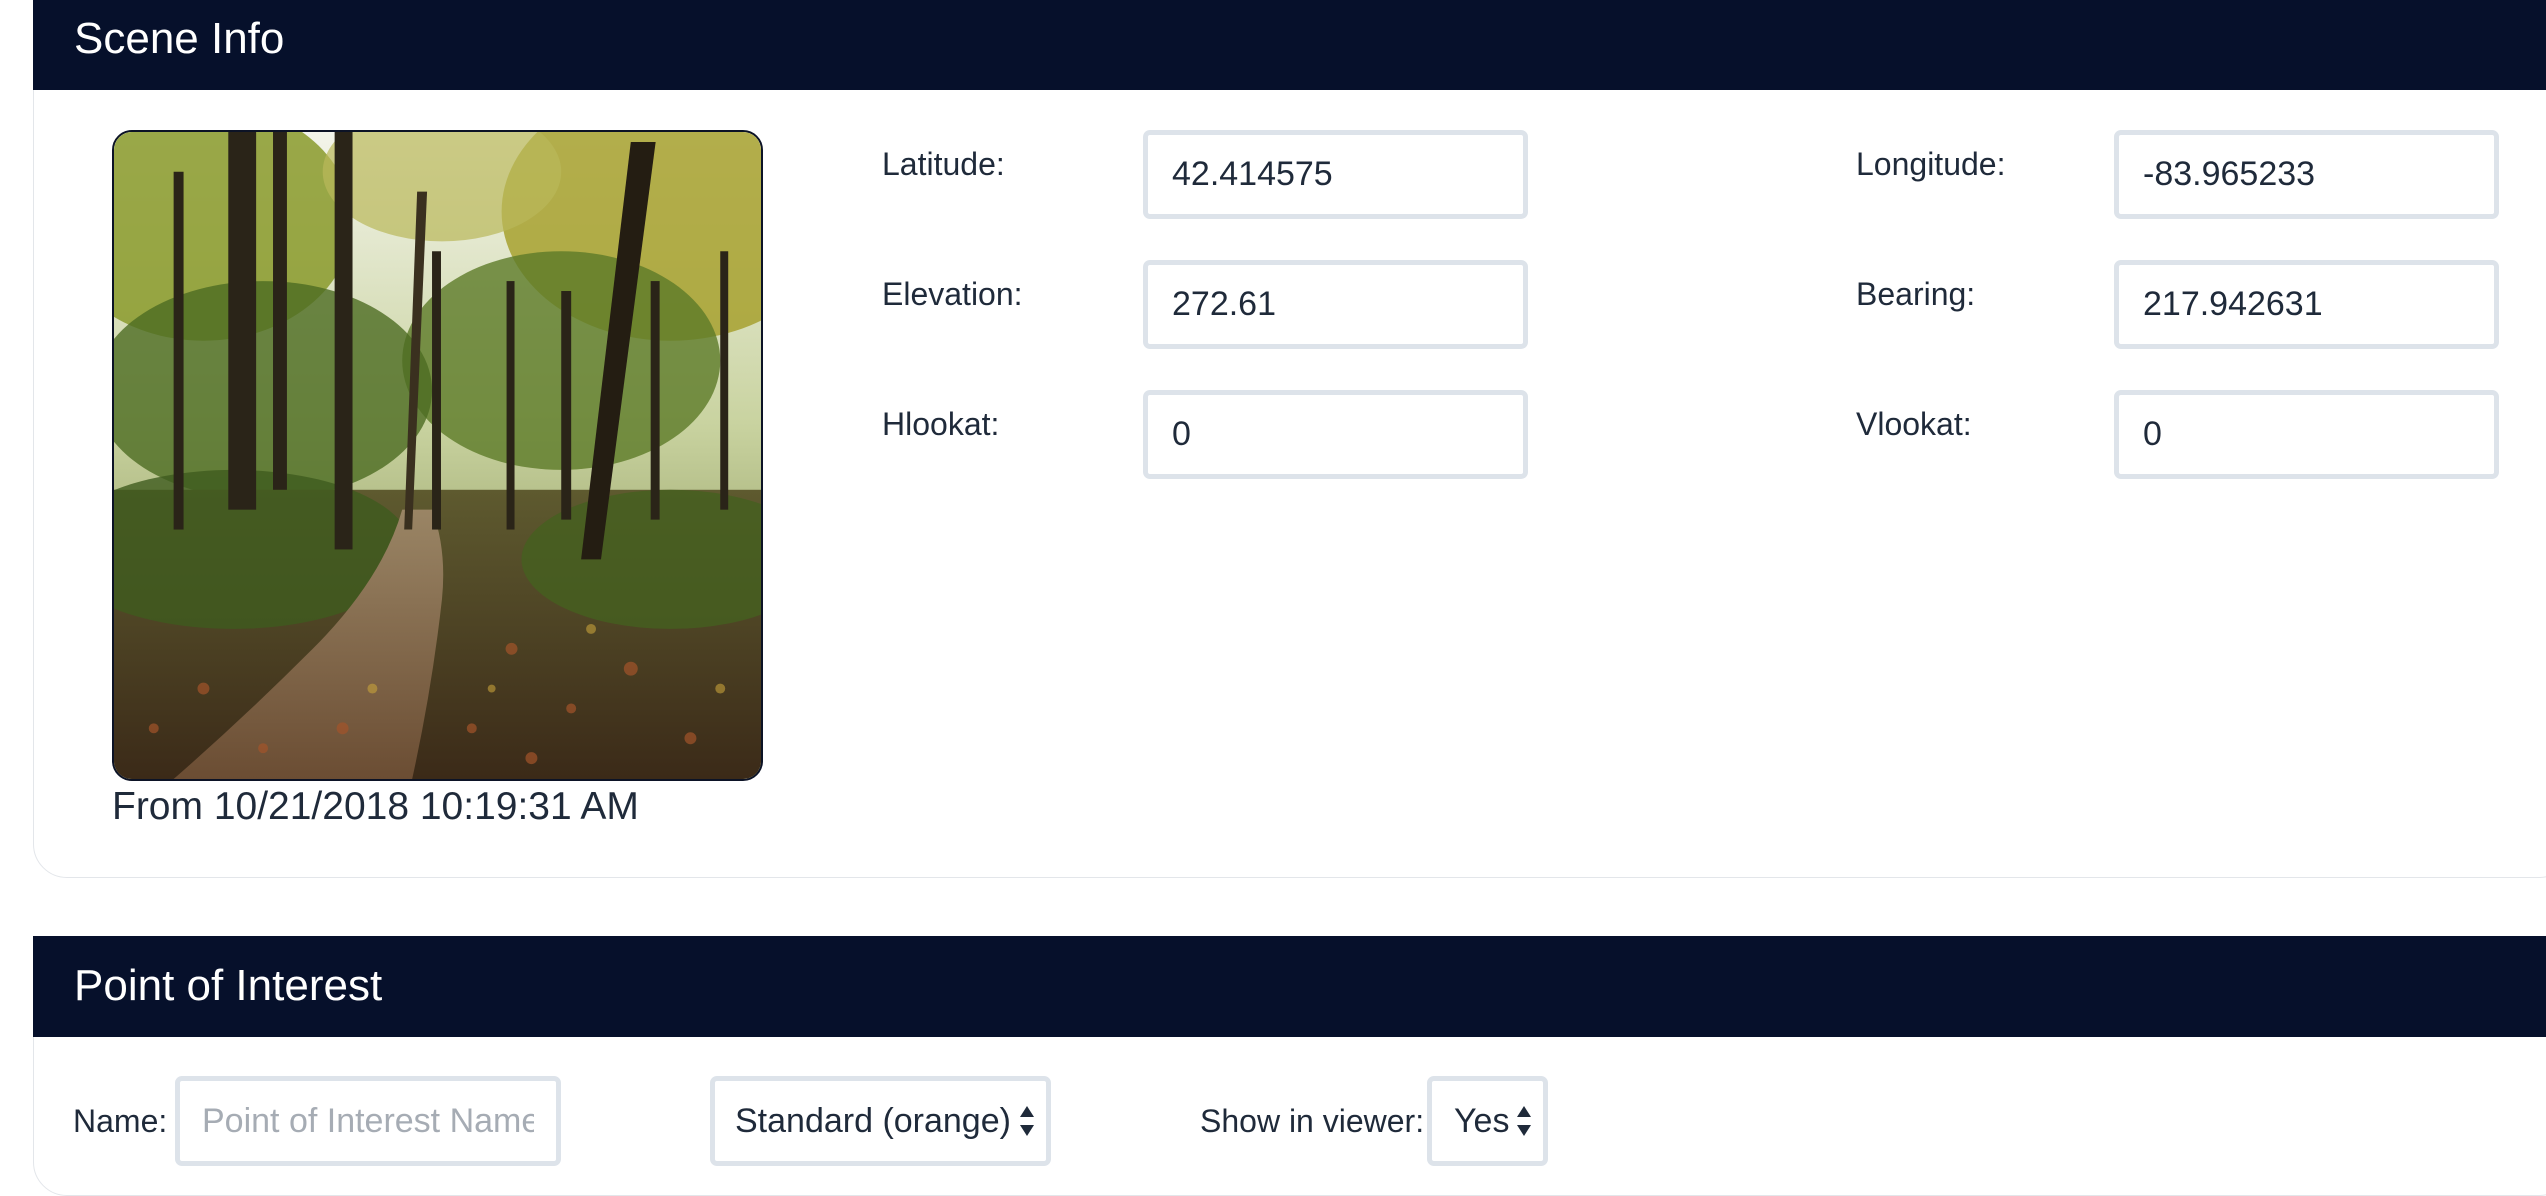  Describe the element at coordinates (1931, 164) in the screenshot. I see `longitude-label: Longitude:` at that location.